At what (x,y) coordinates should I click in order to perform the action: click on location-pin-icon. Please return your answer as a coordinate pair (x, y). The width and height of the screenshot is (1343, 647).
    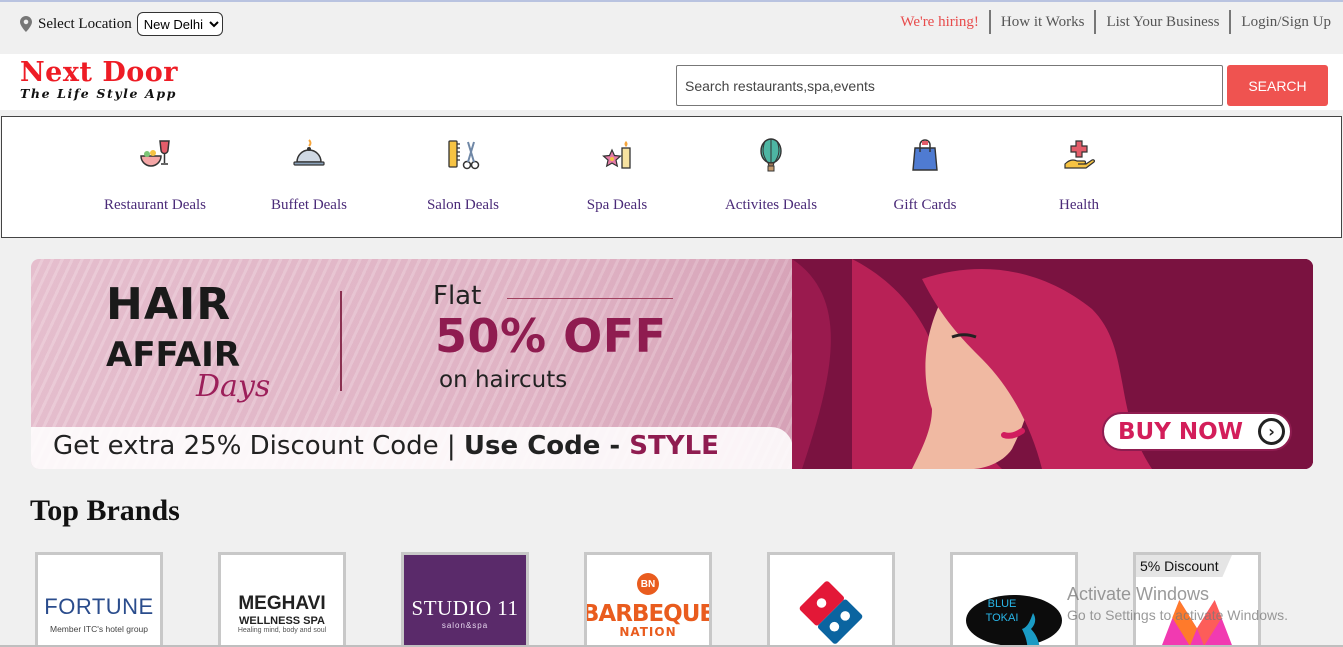
    Looking at the image, I should click on (26, 24).